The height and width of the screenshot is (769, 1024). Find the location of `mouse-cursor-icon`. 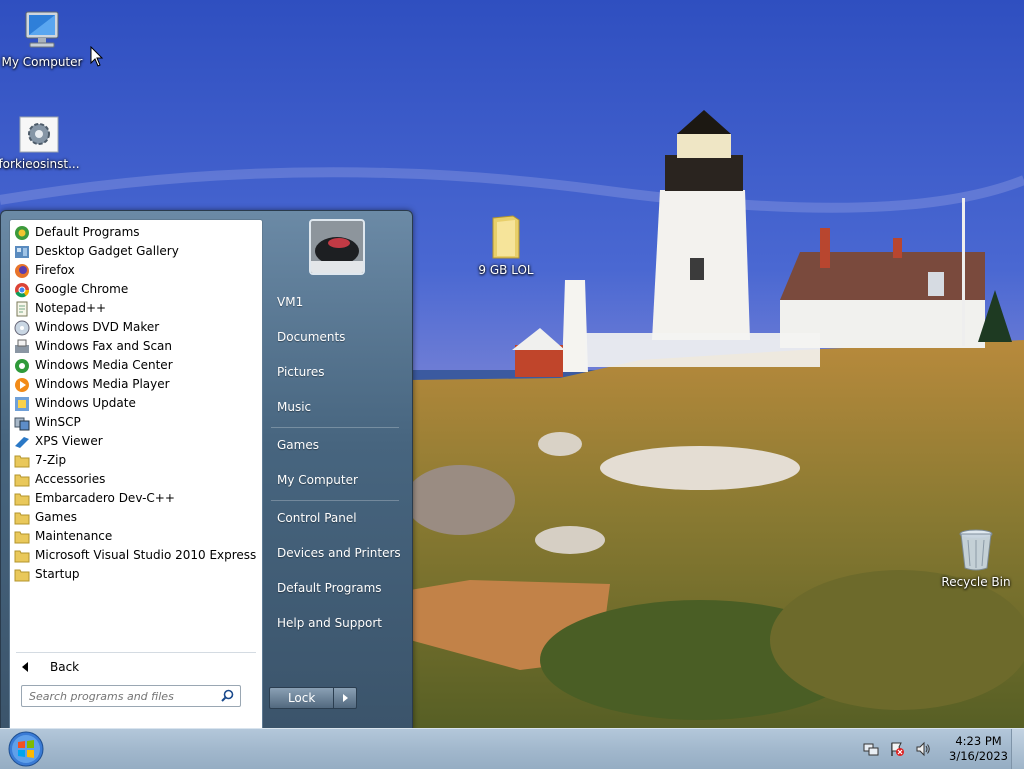

mouse-cursor-icon is located at coordinates (97, 56).